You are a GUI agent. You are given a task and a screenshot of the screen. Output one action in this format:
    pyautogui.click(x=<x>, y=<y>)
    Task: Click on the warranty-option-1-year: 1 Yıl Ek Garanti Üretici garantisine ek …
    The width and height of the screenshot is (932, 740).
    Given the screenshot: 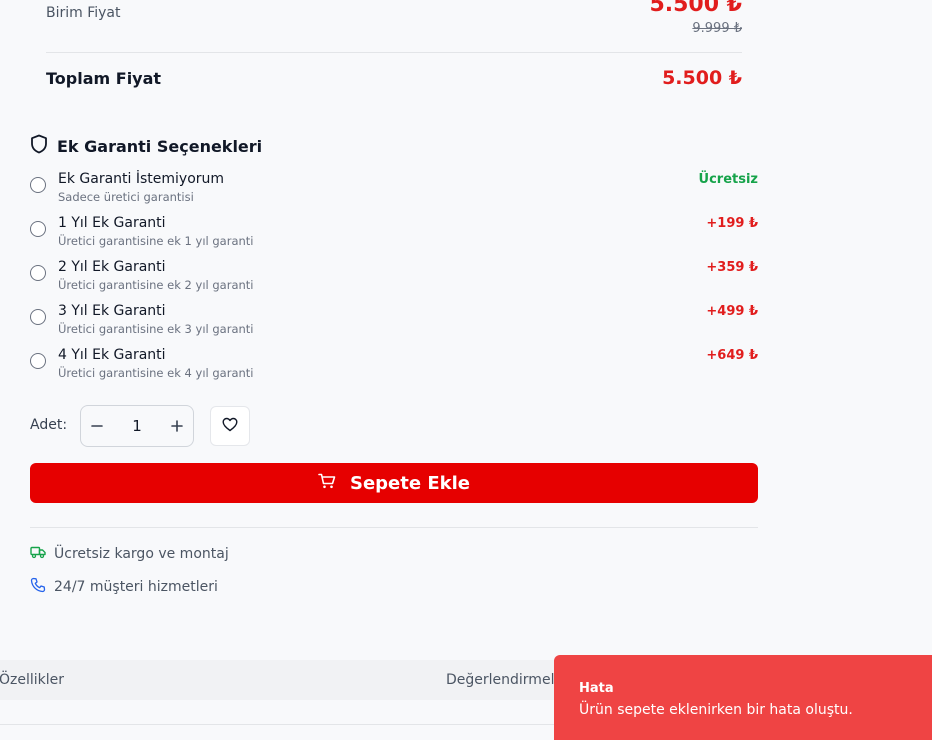 What is the action you would take?
    pyautogui.click(x=394, y=235)
    